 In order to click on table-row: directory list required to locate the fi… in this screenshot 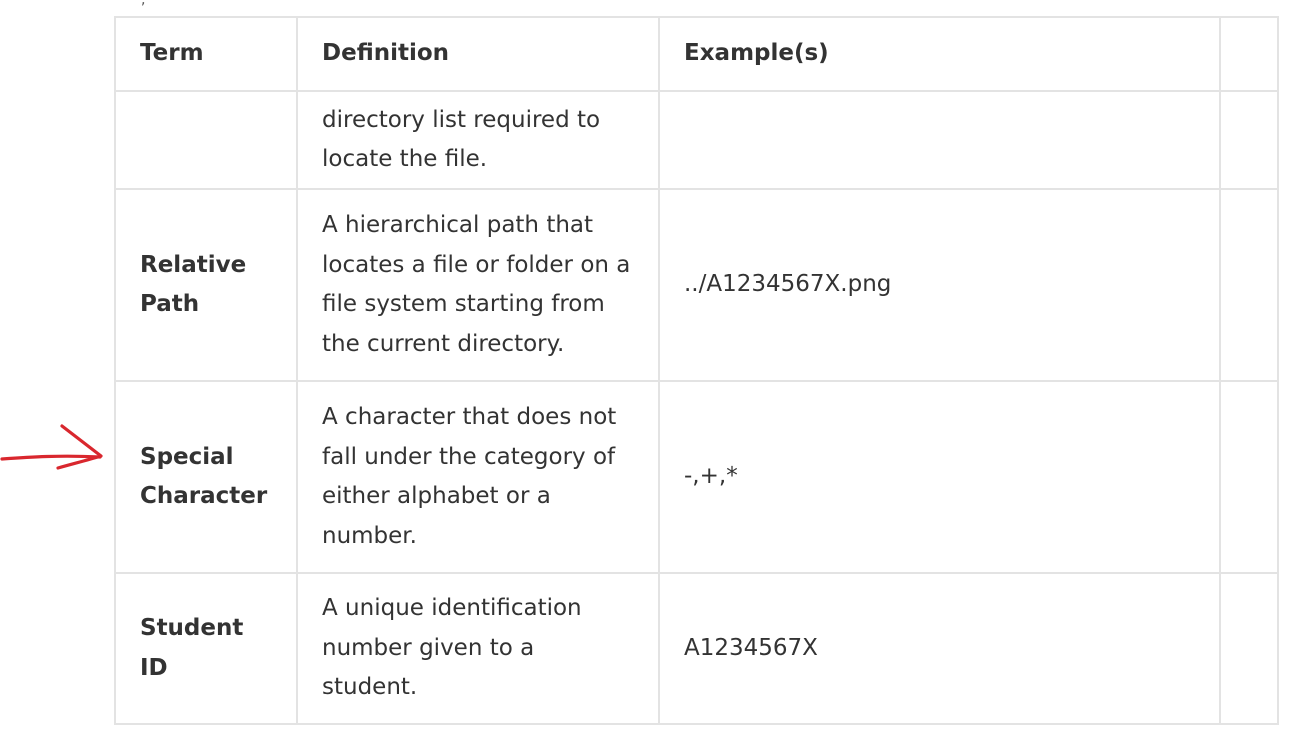, I will do `click(696, 140)`.